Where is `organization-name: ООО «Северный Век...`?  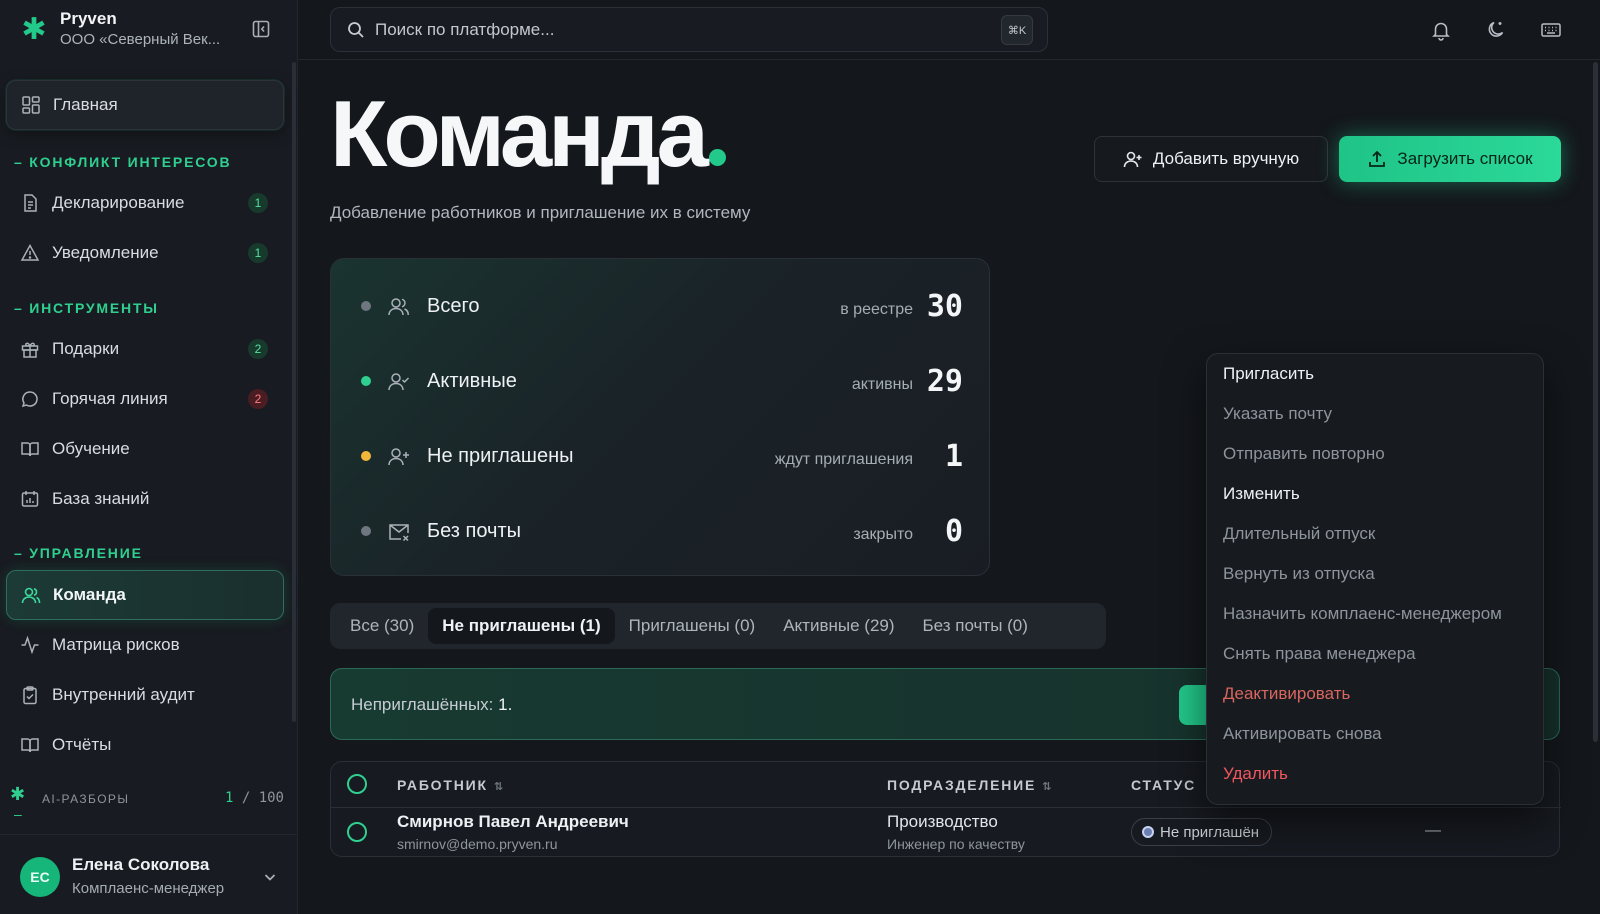 organization-name: ООО «Северный Век... is located at coordinates (140, 39).